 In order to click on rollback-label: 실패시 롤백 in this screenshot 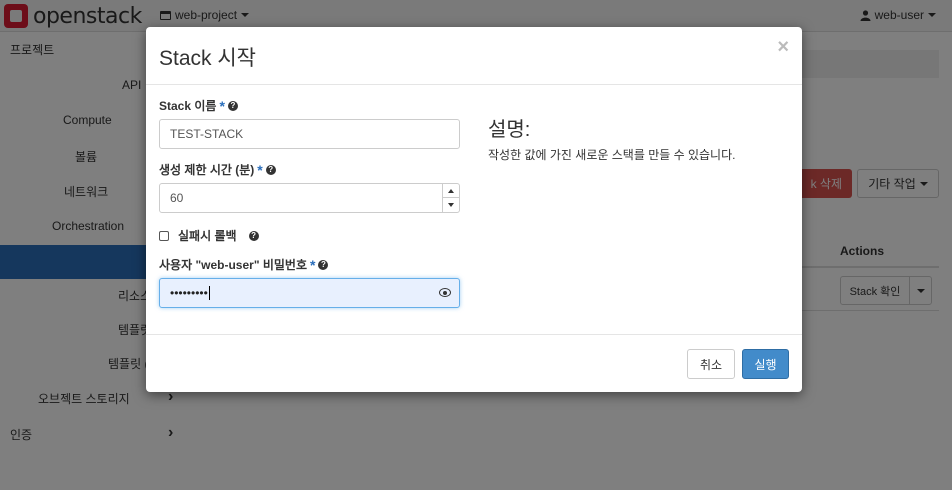, I will do `click(207, 235)`.